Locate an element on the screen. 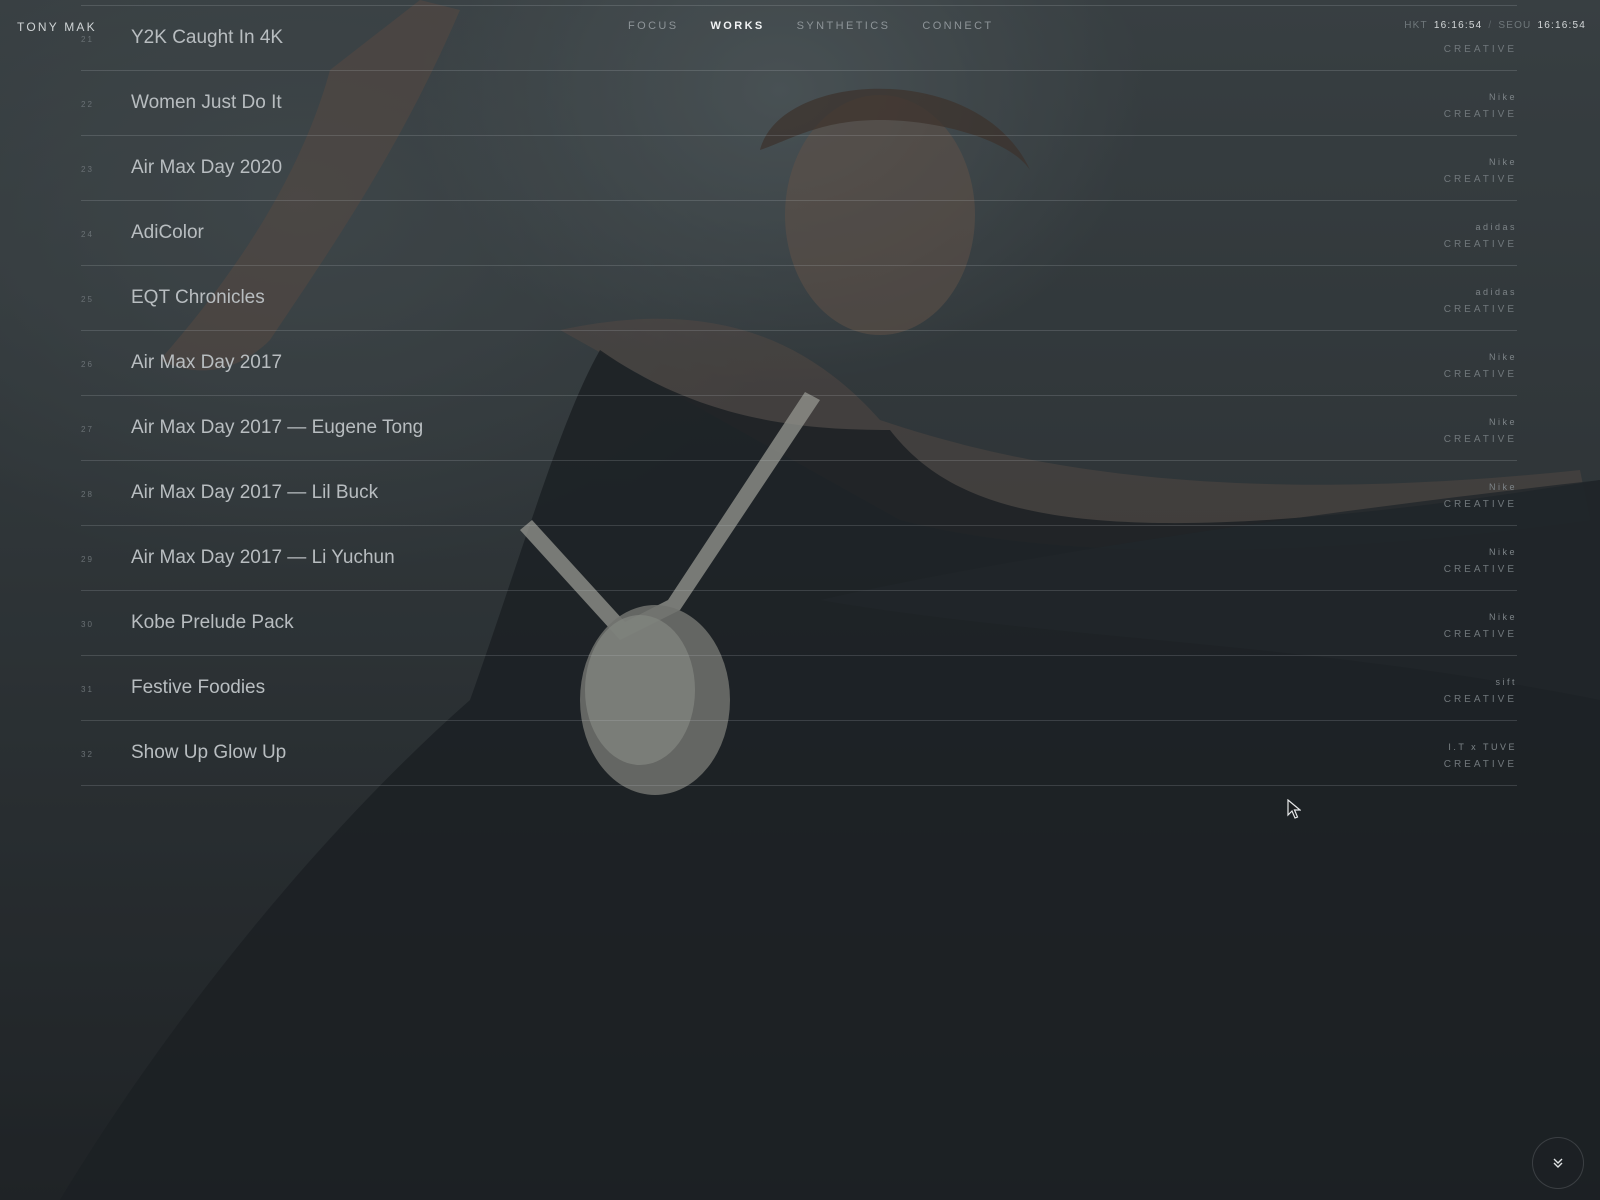  work-number: 32 is located at coordinates (87, 754).